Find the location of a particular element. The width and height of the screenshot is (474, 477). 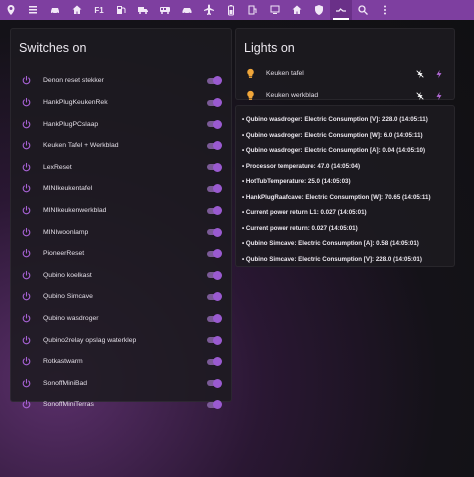

light-row: Keuken werkblad is located at coordinates (345, 96).